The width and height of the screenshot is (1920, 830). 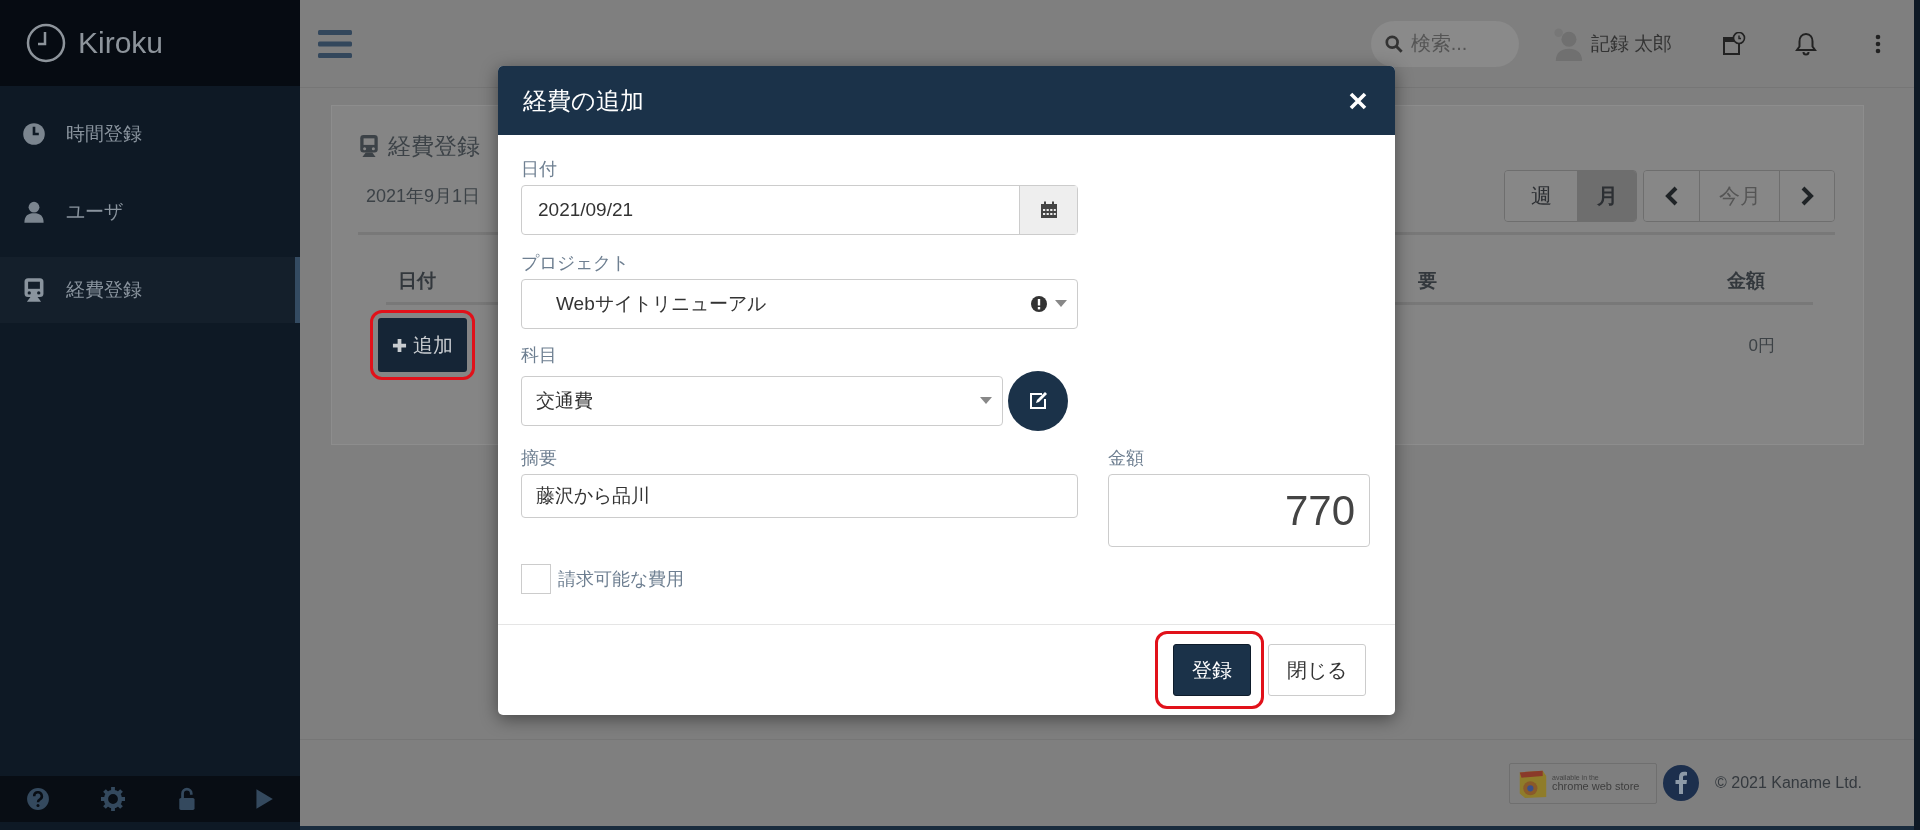 What do you see at coordinates (575, 263) in the screenshot?
I see `field-label: プロジェクト` at bounding box center [575, 263].